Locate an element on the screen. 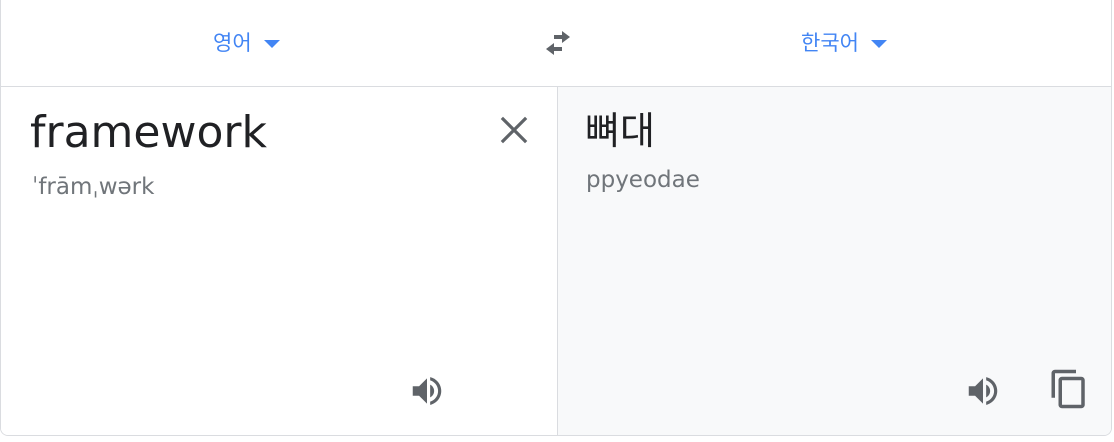  listen-target-button is located at coordinates (983, 391).